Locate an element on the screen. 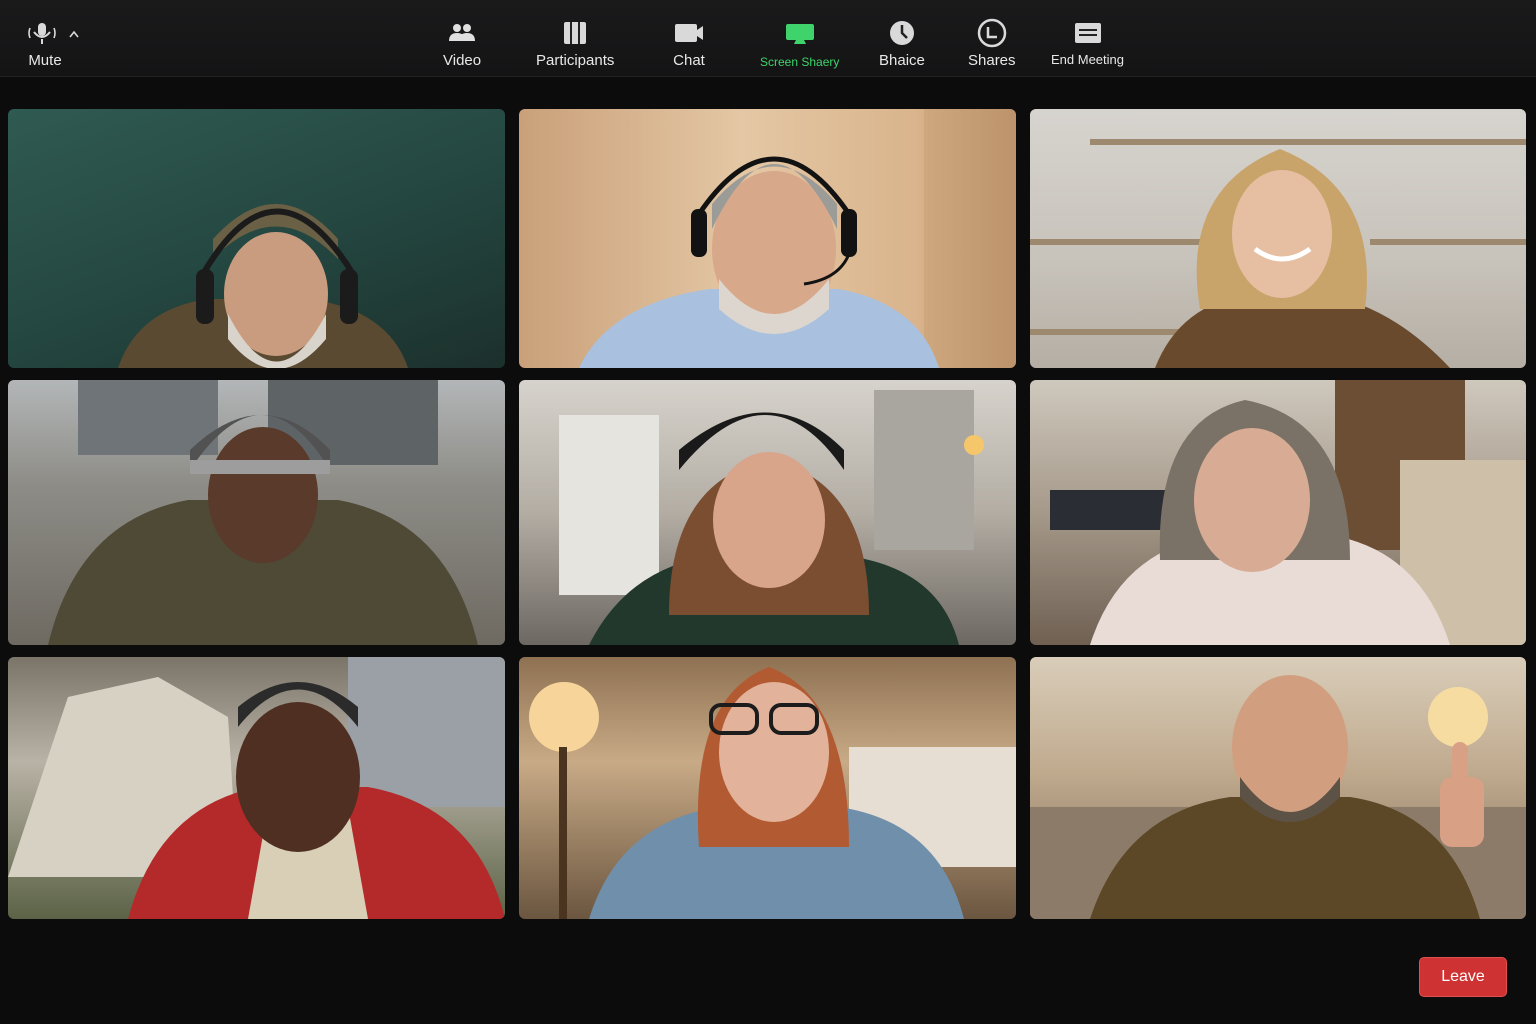 The height and width of the screenshot is (1024, 1536). shares-label: Shares is located at coordinates (992, 60).